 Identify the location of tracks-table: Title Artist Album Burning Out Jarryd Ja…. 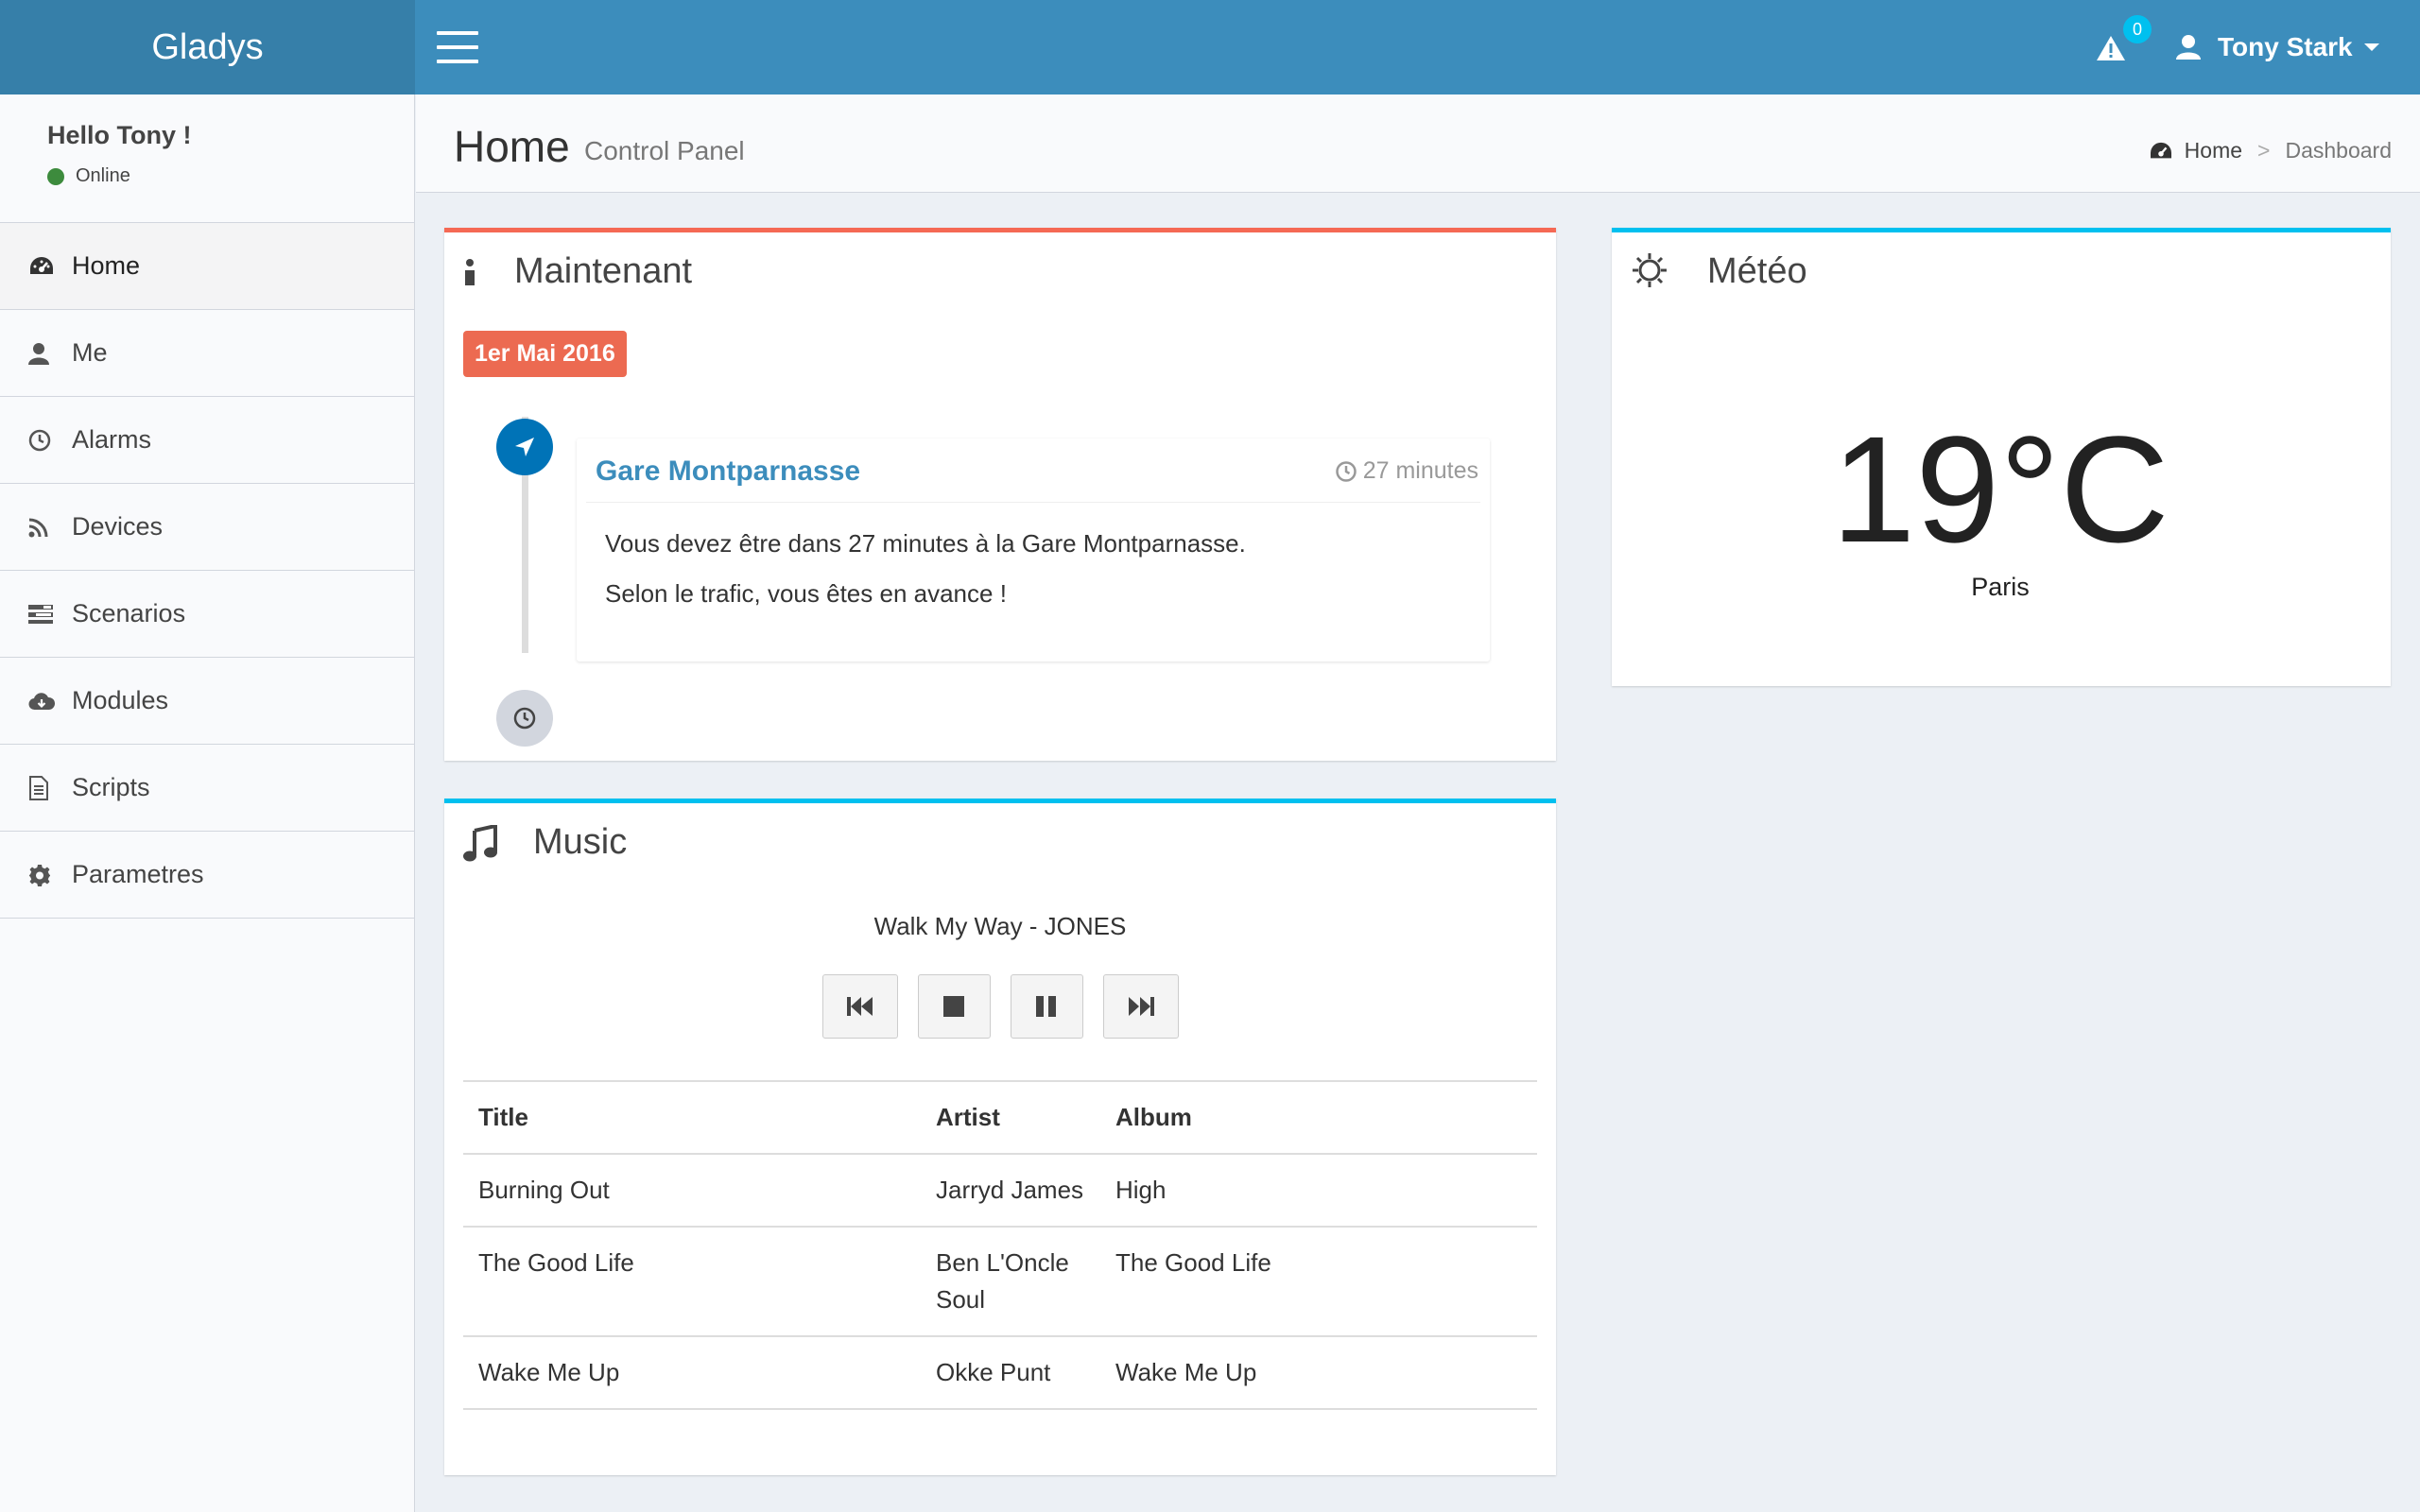
(1000, 1245).